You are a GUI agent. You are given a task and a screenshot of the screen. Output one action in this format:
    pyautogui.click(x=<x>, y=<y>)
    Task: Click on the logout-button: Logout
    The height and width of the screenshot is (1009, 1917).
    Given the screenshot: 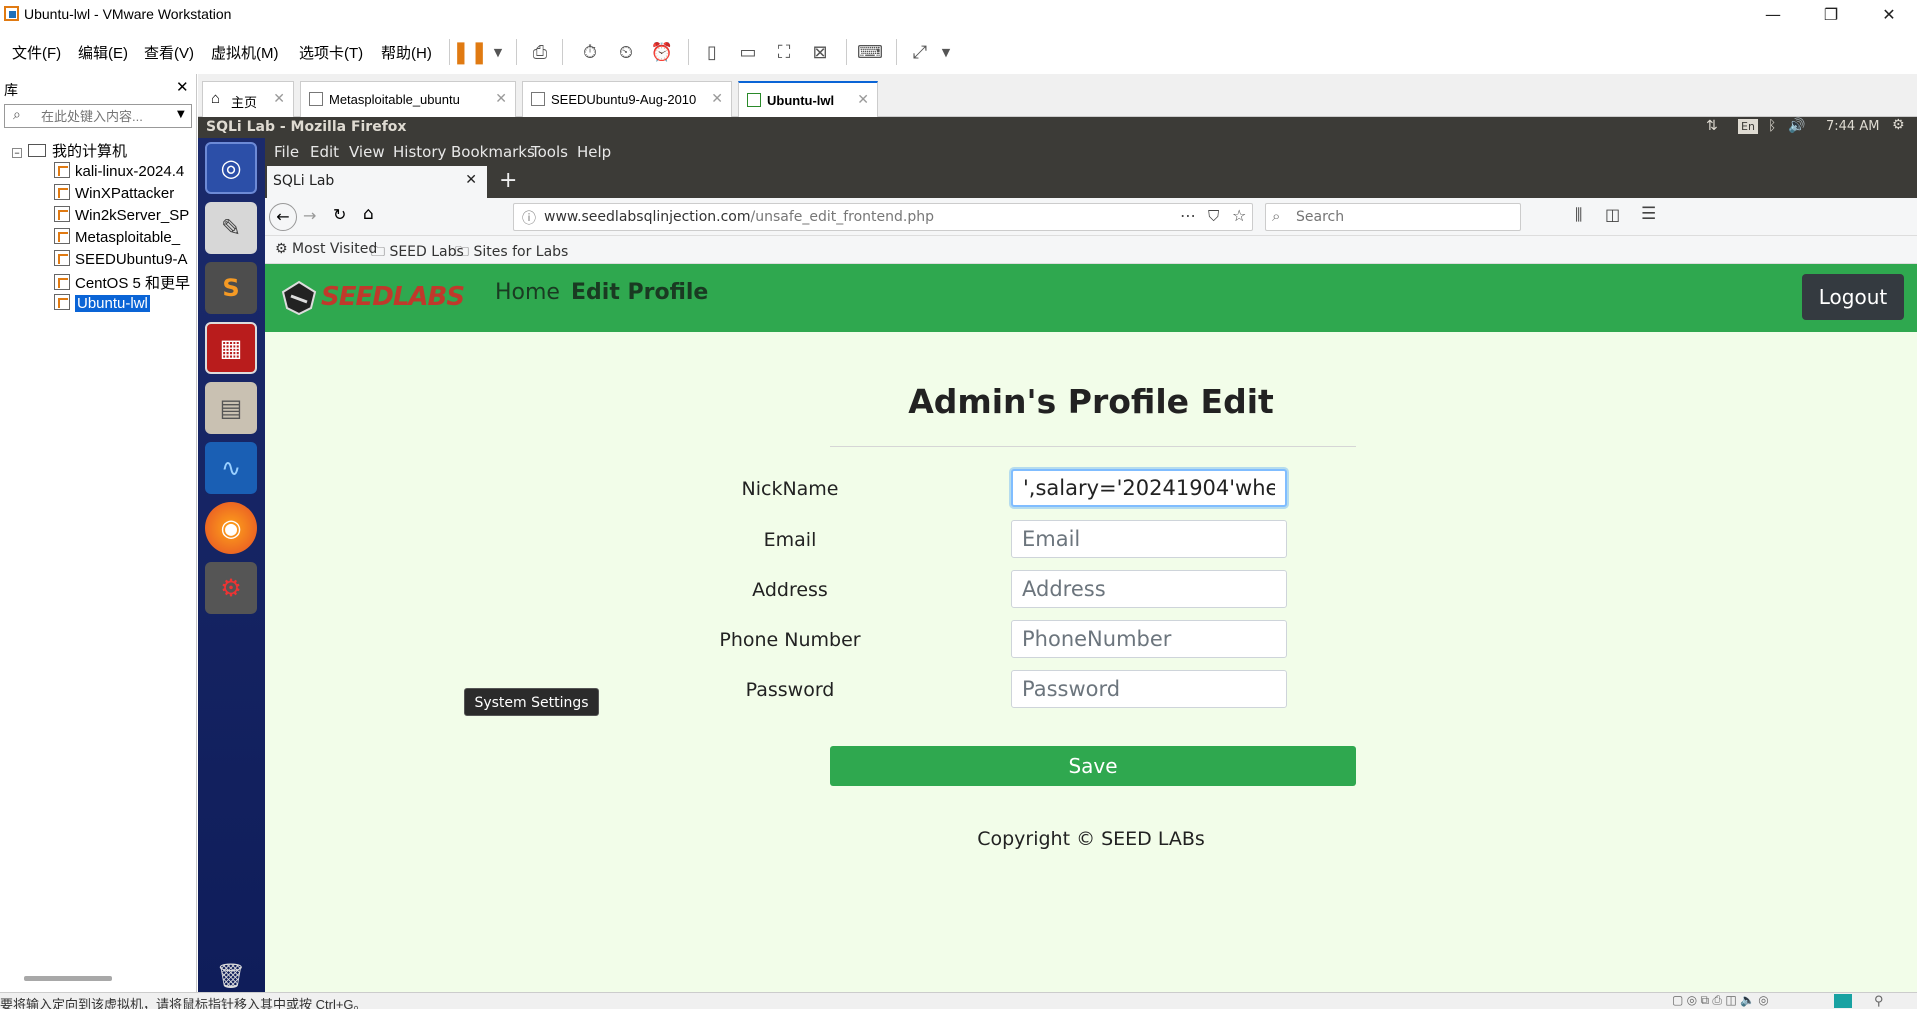 What is the action you would take?
    pyautogui.click(x=1853, y=297)
    